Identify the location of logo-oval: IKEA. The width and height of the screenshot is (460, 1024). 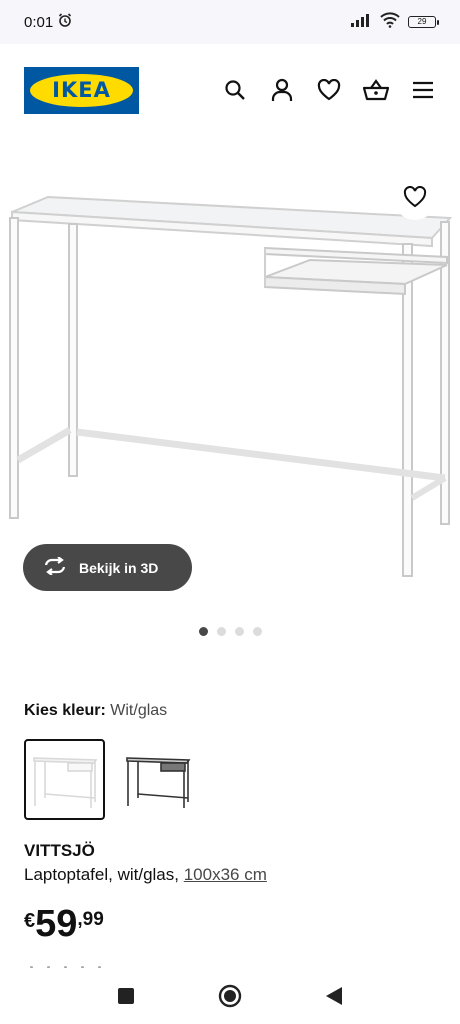
(81, 90).